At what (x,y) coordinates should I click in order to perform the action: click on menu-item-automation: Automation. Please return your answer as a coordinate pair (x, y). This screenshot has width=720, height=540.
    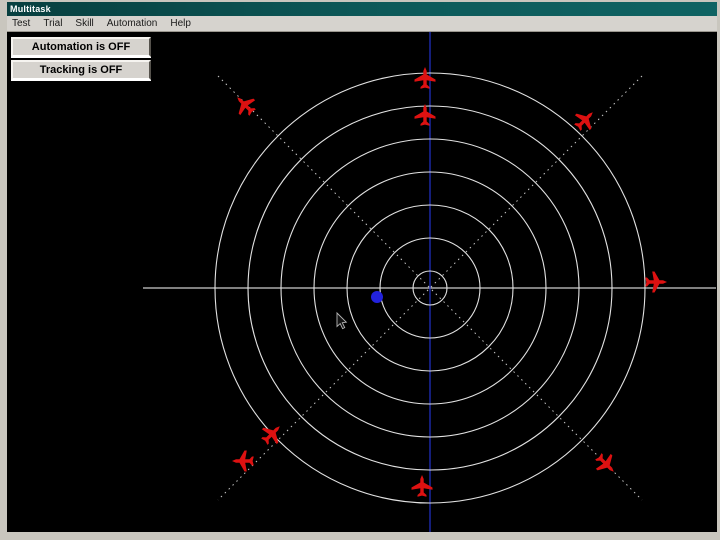
    Looking at the image, I should click on (132, 23).